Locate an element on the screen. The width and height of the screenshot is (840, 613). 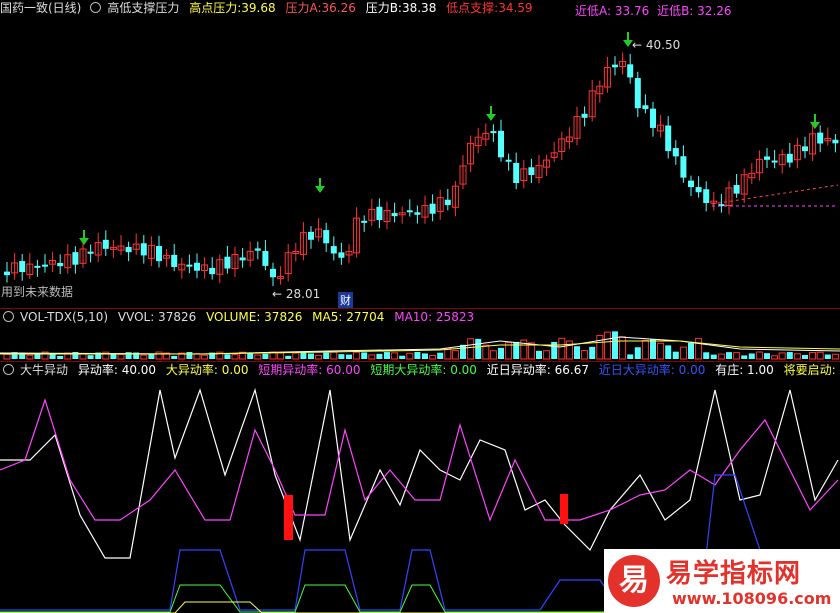
short-rate-value: 短期异动率: 60.00 is located at coordinates (309, 370).